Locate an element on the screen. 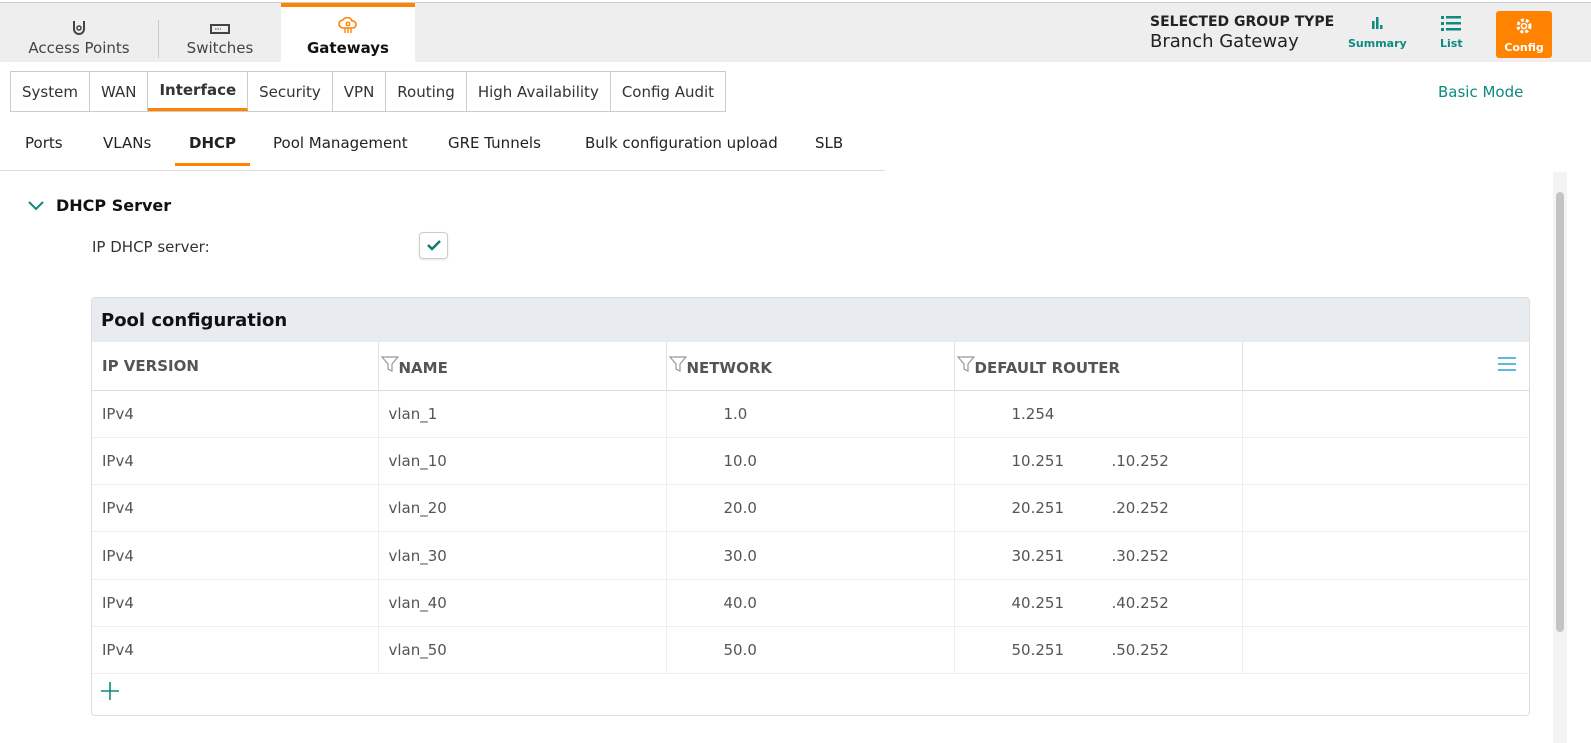 The width and height of the screenshot is (1591, 743). tab-switches: Switches is located at coordinates (220, 33).